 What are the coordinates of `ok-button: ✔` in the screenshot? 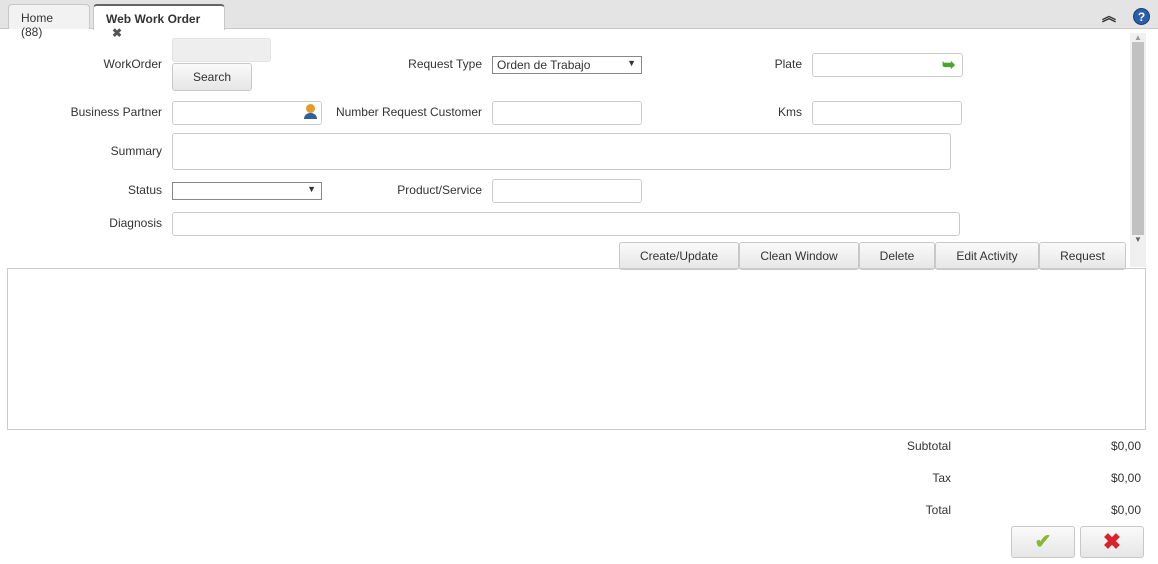 It's located at (1043, 542).